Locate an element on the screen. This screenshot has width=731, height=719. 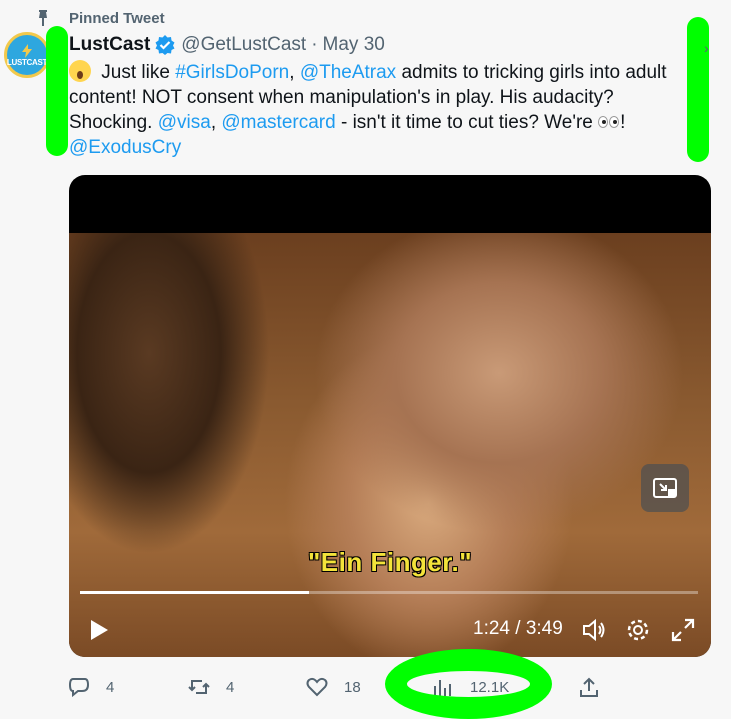
video-controls: 1:24 / 3:49 is located at coordinates (390, 630).